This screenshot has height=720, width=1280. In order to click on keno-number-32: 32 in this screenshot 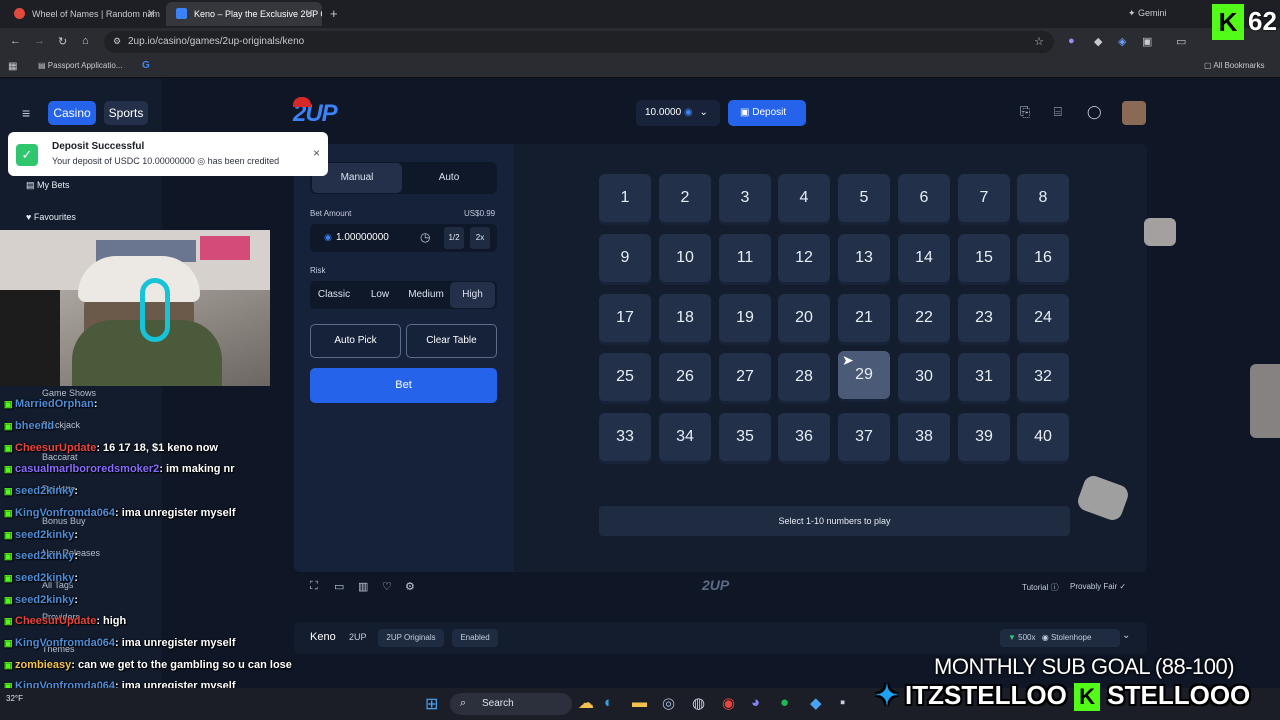, I will do `click(1043, 377)`.